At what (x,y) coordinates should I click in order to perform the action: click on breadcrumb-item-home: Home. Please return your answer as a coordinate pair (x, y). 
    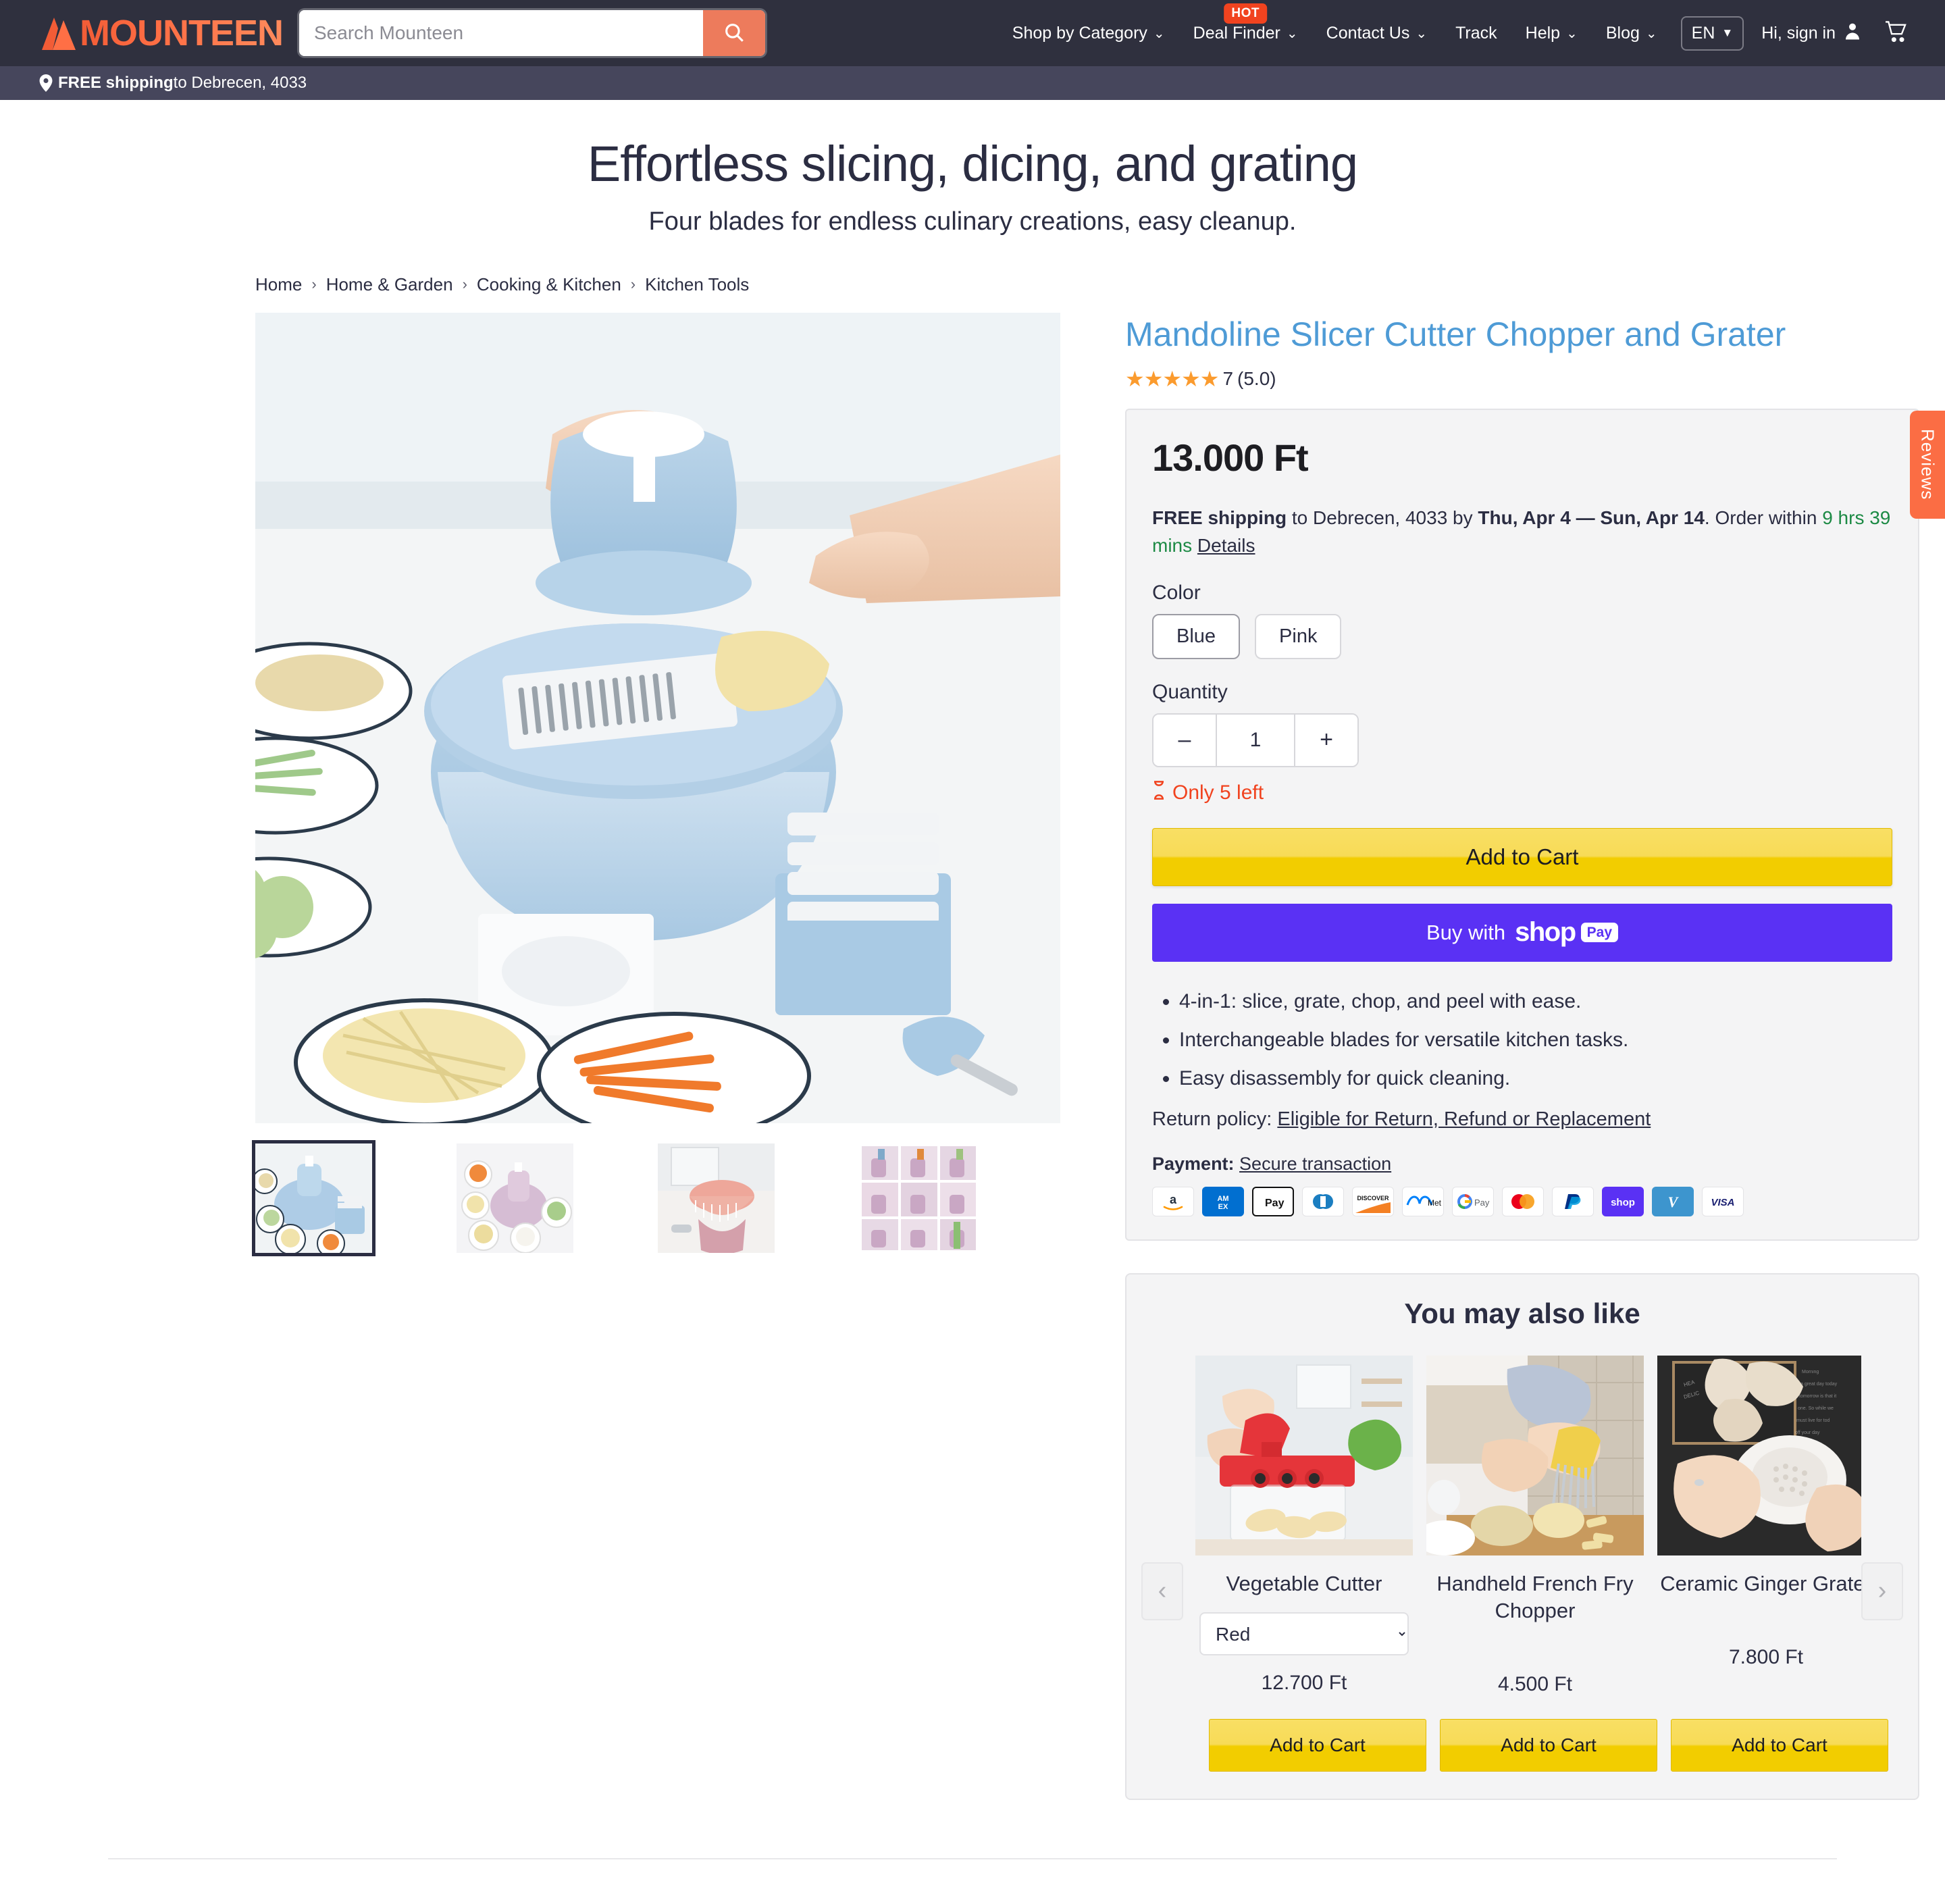
    Looking at the image, I should click on (278, 284).